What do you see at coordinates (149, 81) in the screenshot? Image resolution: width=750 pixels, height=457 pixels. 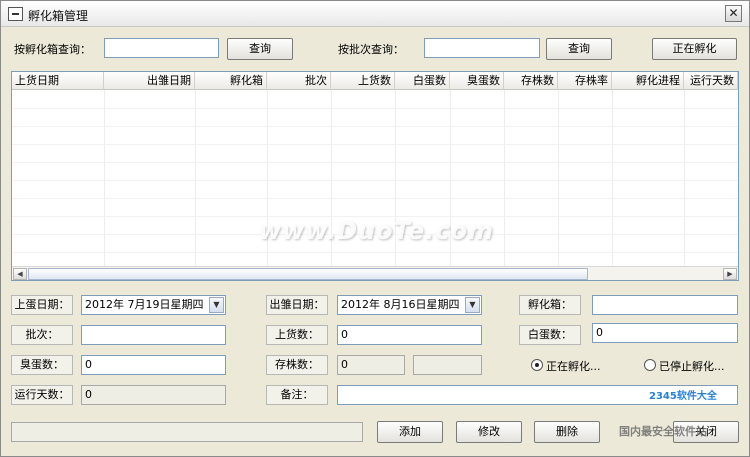 I see `column-header-hatch-date: 出雏日期` at bounding box center [149, 81].